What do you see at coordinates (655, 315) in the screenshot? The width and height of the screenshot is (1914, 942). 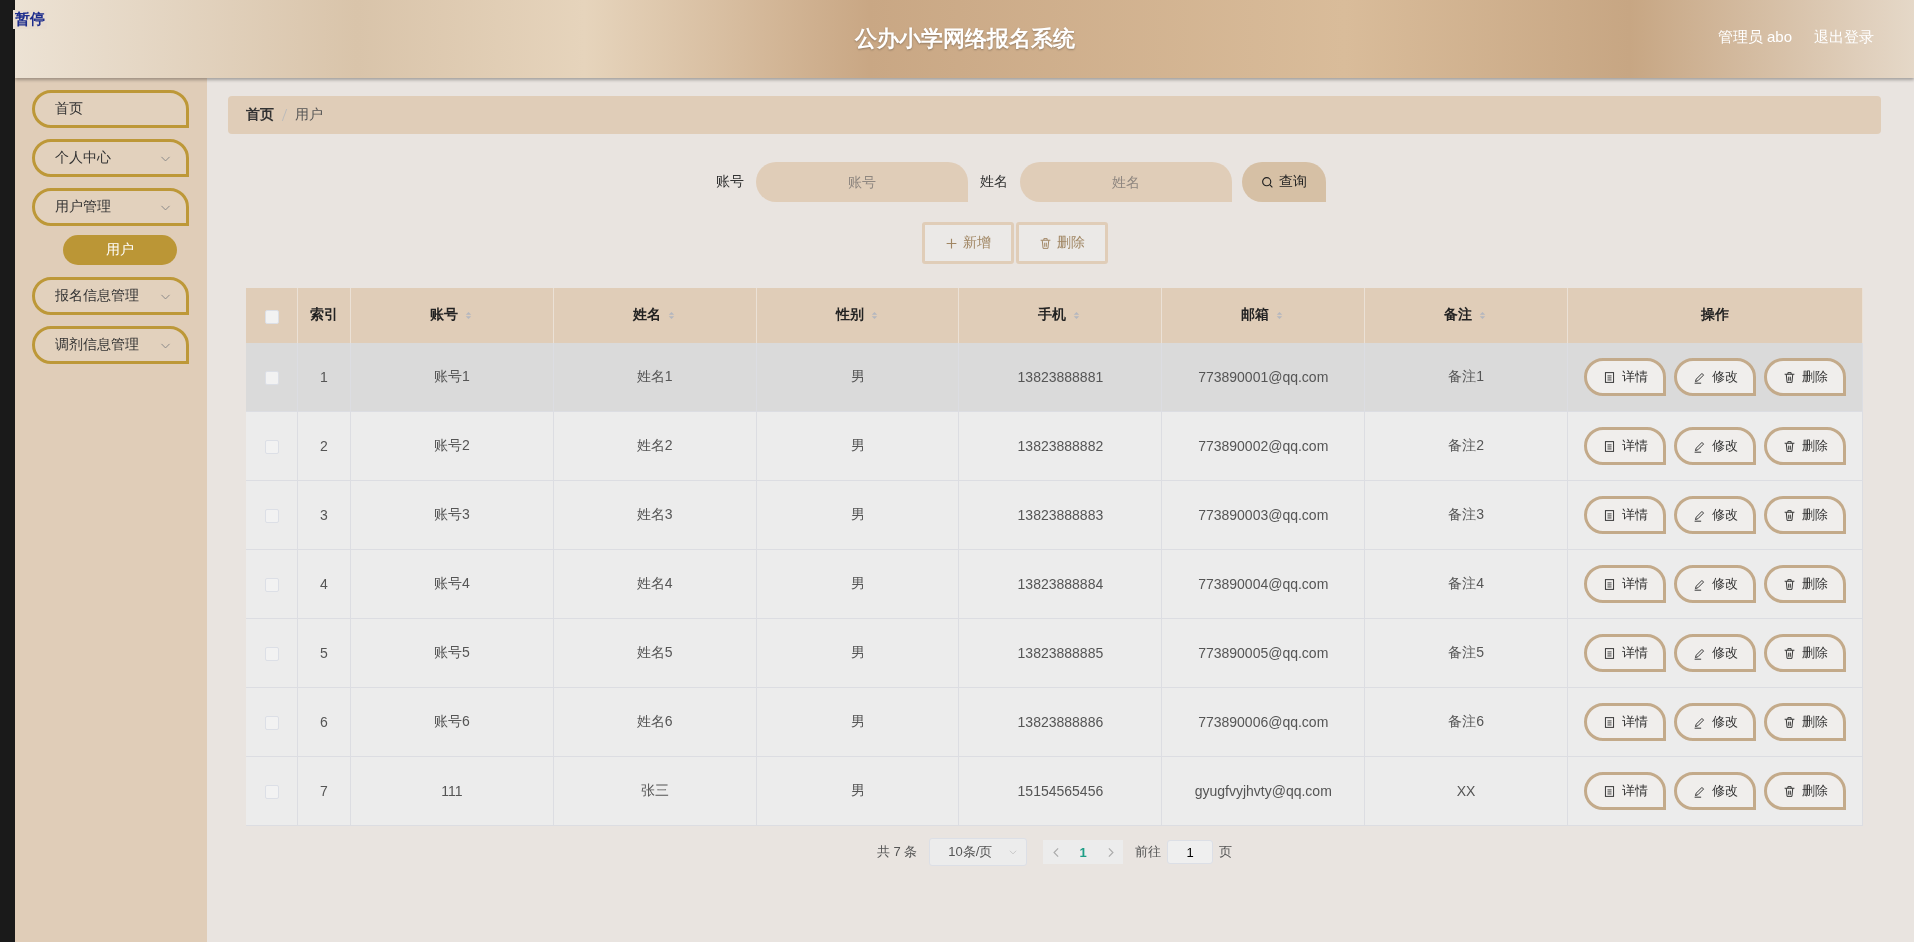 I see `column-header: 姓名` at bounding box center [655, 315].